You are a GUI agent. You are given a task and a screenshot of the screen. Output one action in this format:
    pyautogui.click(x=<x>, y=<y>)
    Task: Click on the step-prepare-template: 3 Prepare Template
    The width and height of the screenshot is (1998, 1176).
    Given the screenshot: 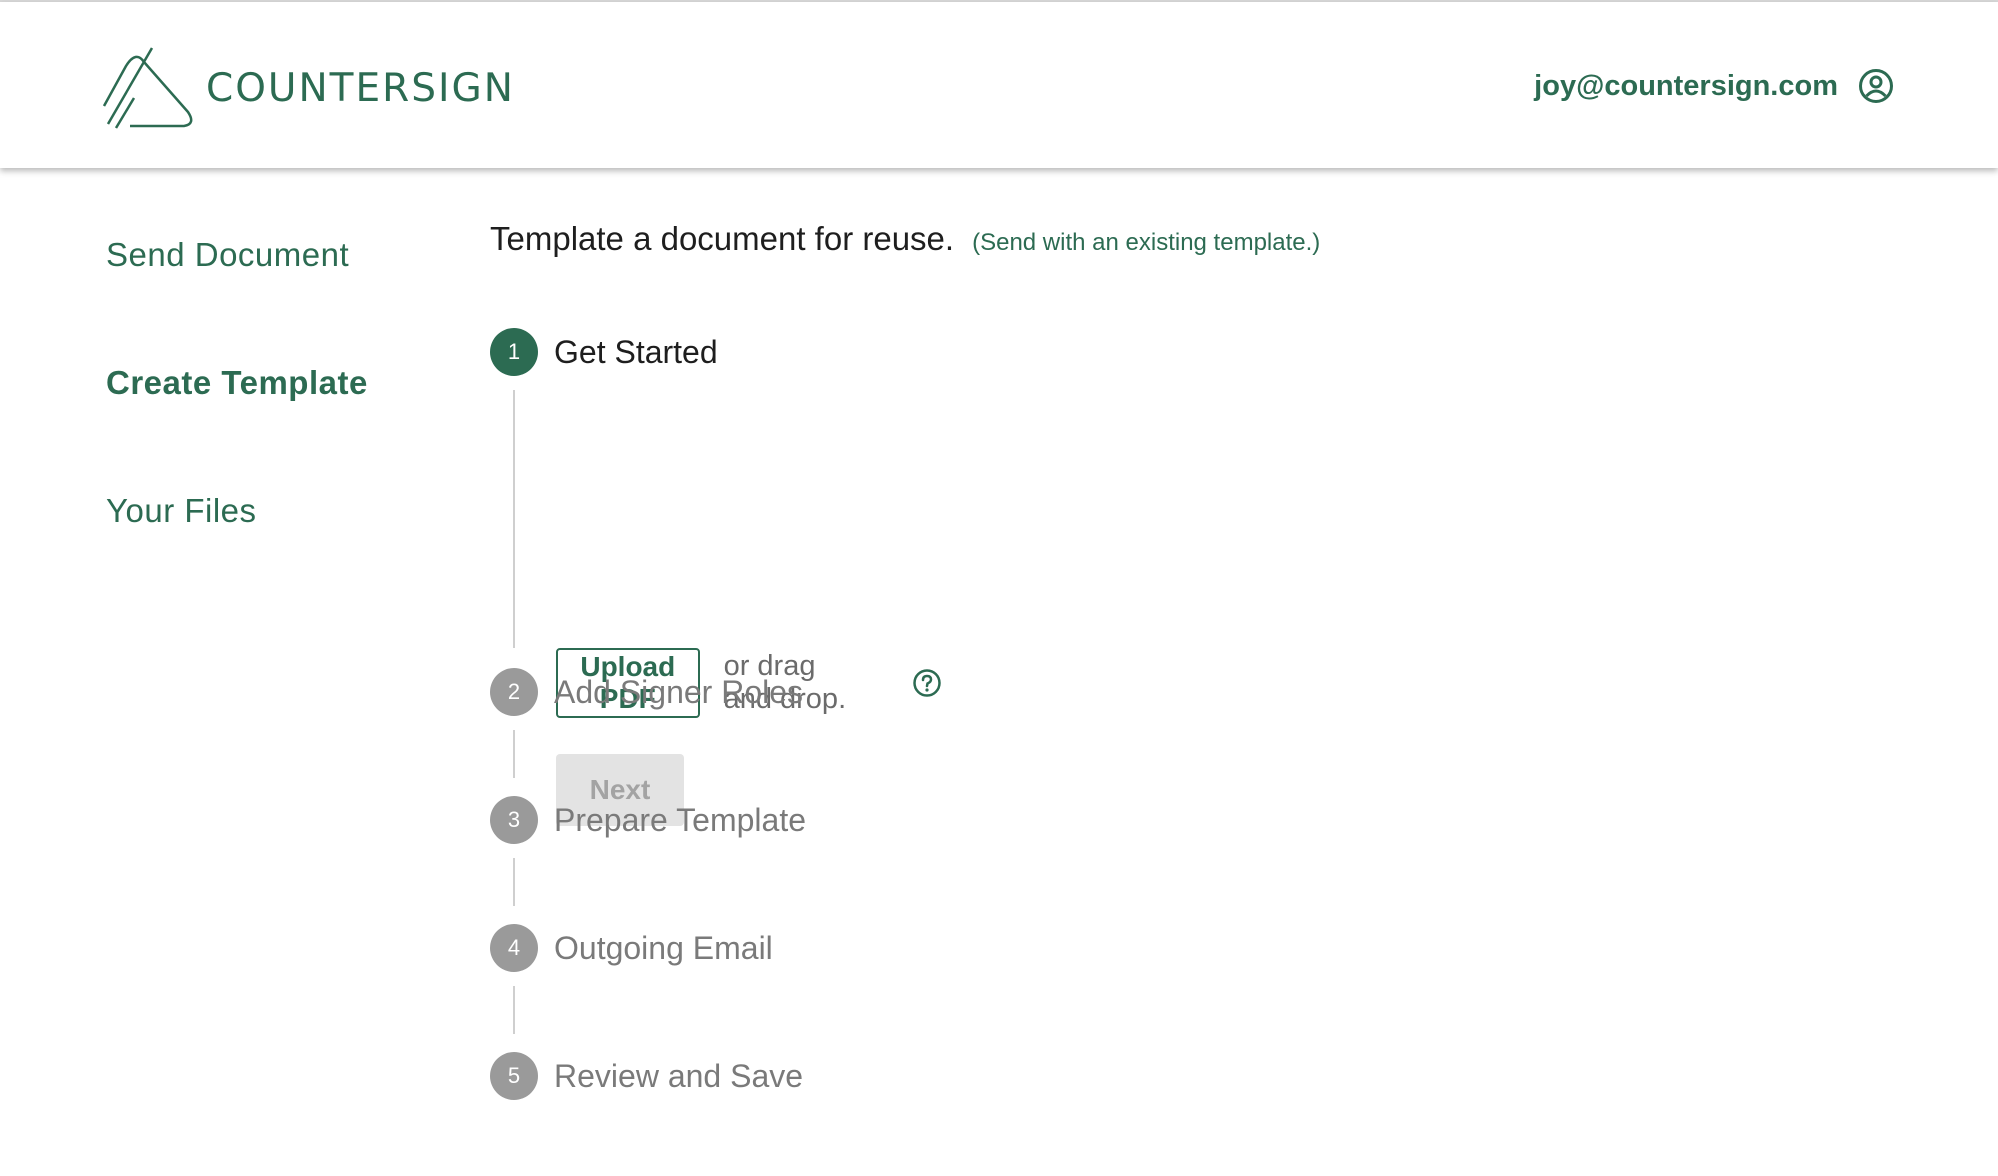 What is the action you would take?
    pyautogui.click(x=648, y=820)
    